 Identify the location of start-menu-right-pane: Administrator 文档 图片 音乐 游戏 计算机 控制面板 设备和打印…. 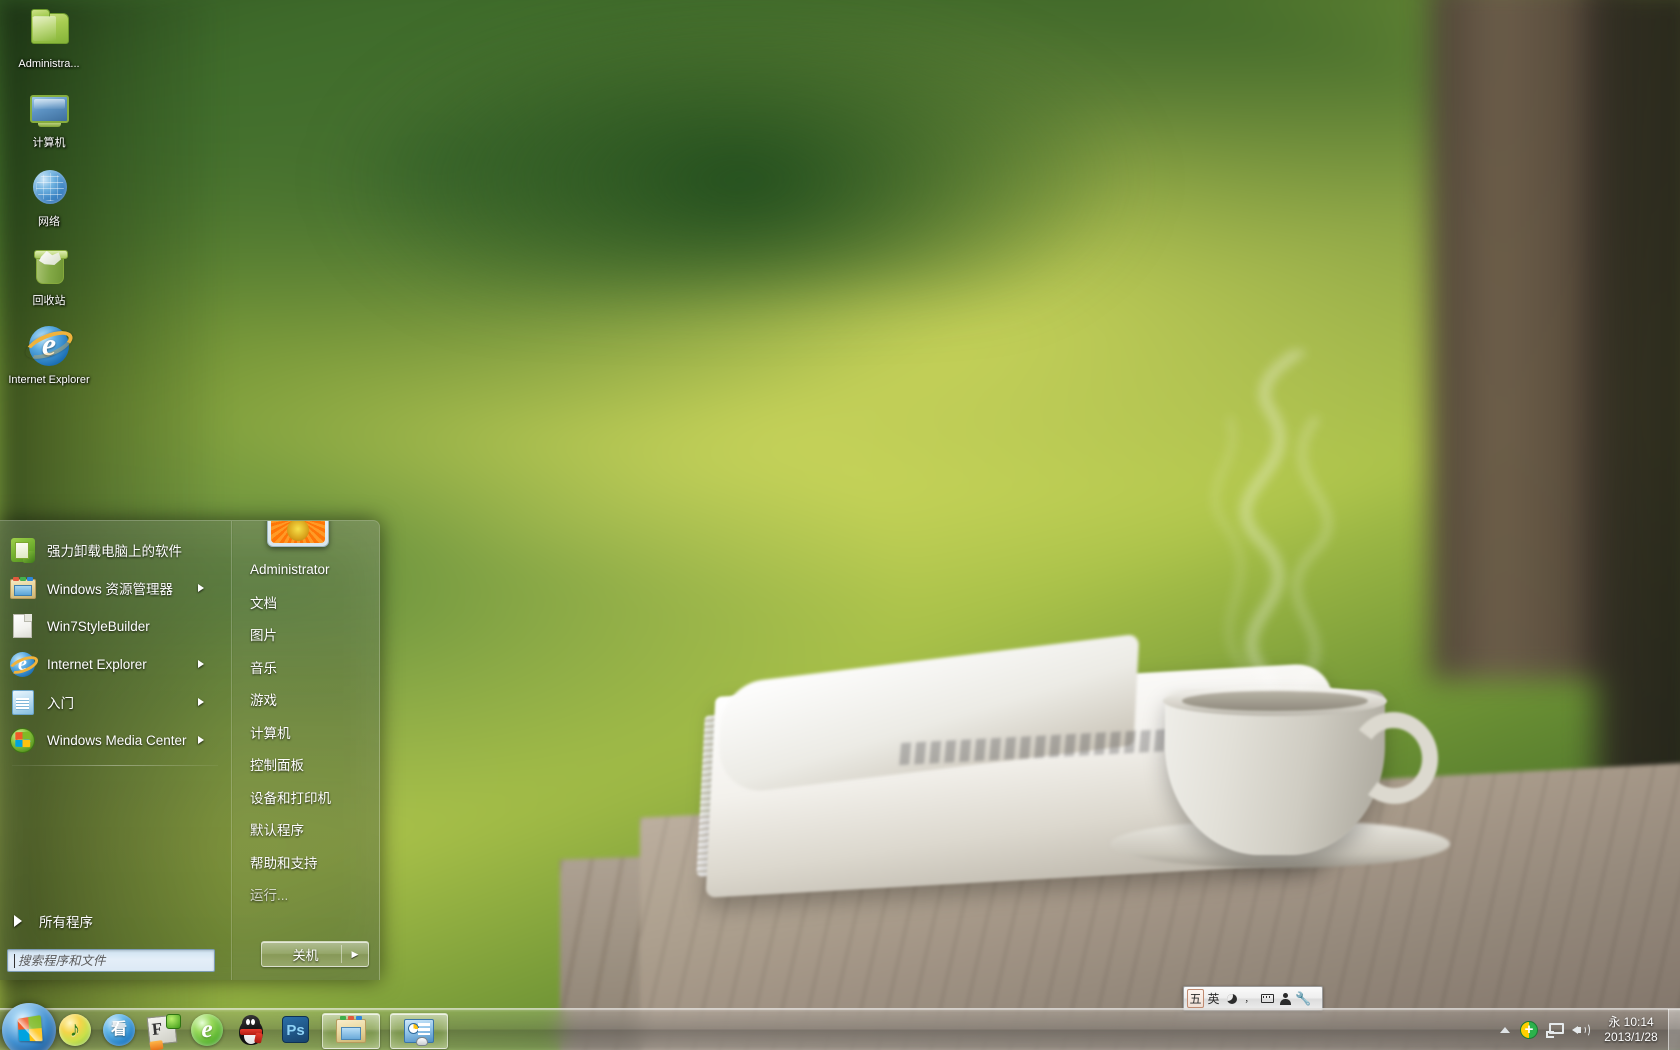
(306, 750).